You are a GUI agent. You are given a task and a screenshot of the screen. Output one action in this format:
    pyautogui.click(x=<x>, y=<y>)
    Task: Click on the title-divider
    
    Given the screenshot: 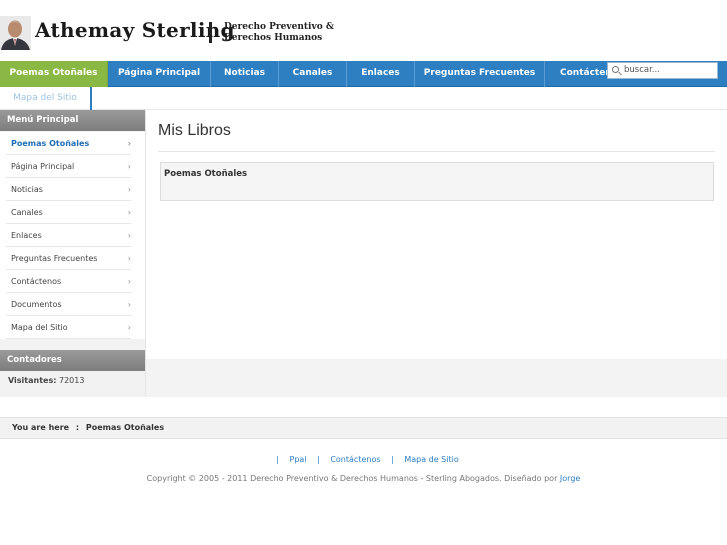 What is the action you would take?
    pyautogui.click(x=436, y=151)
    